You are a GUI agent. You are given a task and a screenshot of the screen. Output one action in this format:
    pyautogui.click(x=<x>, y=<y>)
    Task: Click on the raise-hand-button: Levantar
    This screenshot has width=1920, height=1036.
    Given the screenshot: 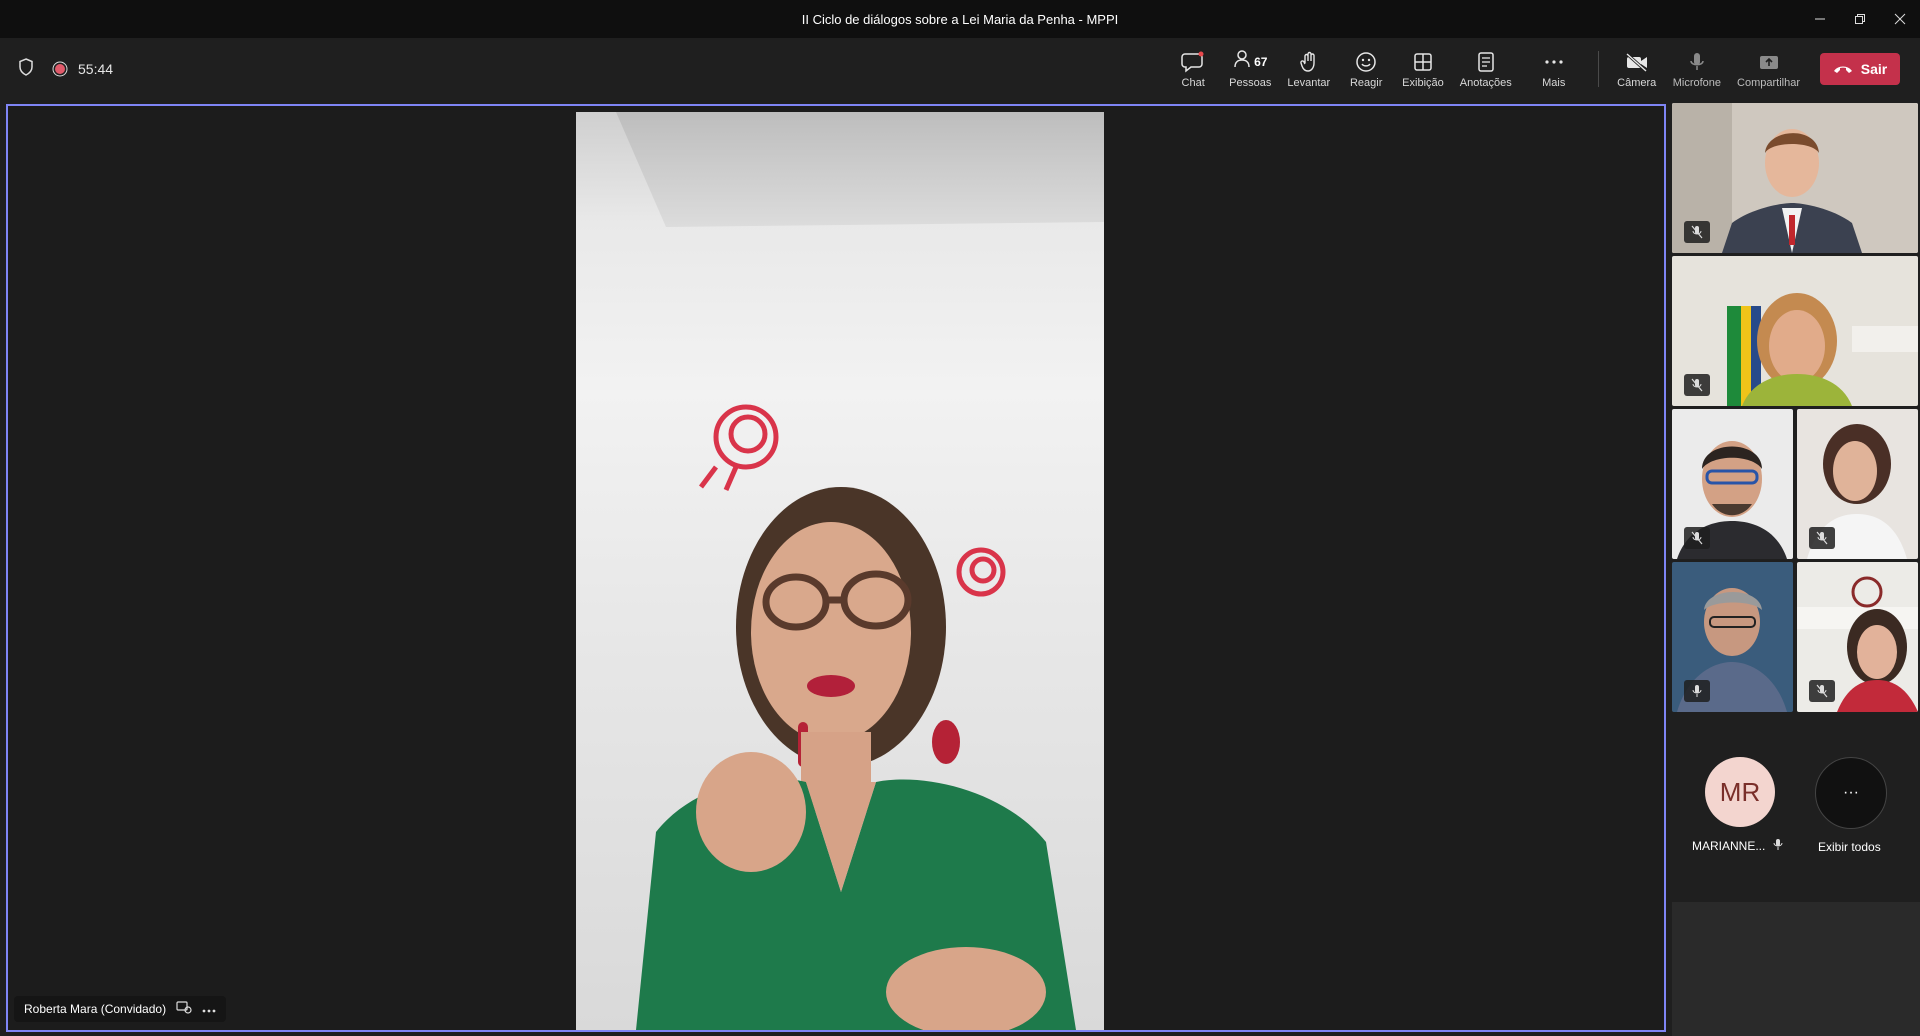 What is the action you would take?
    pyautogui.click(x=1308, y=69)
    